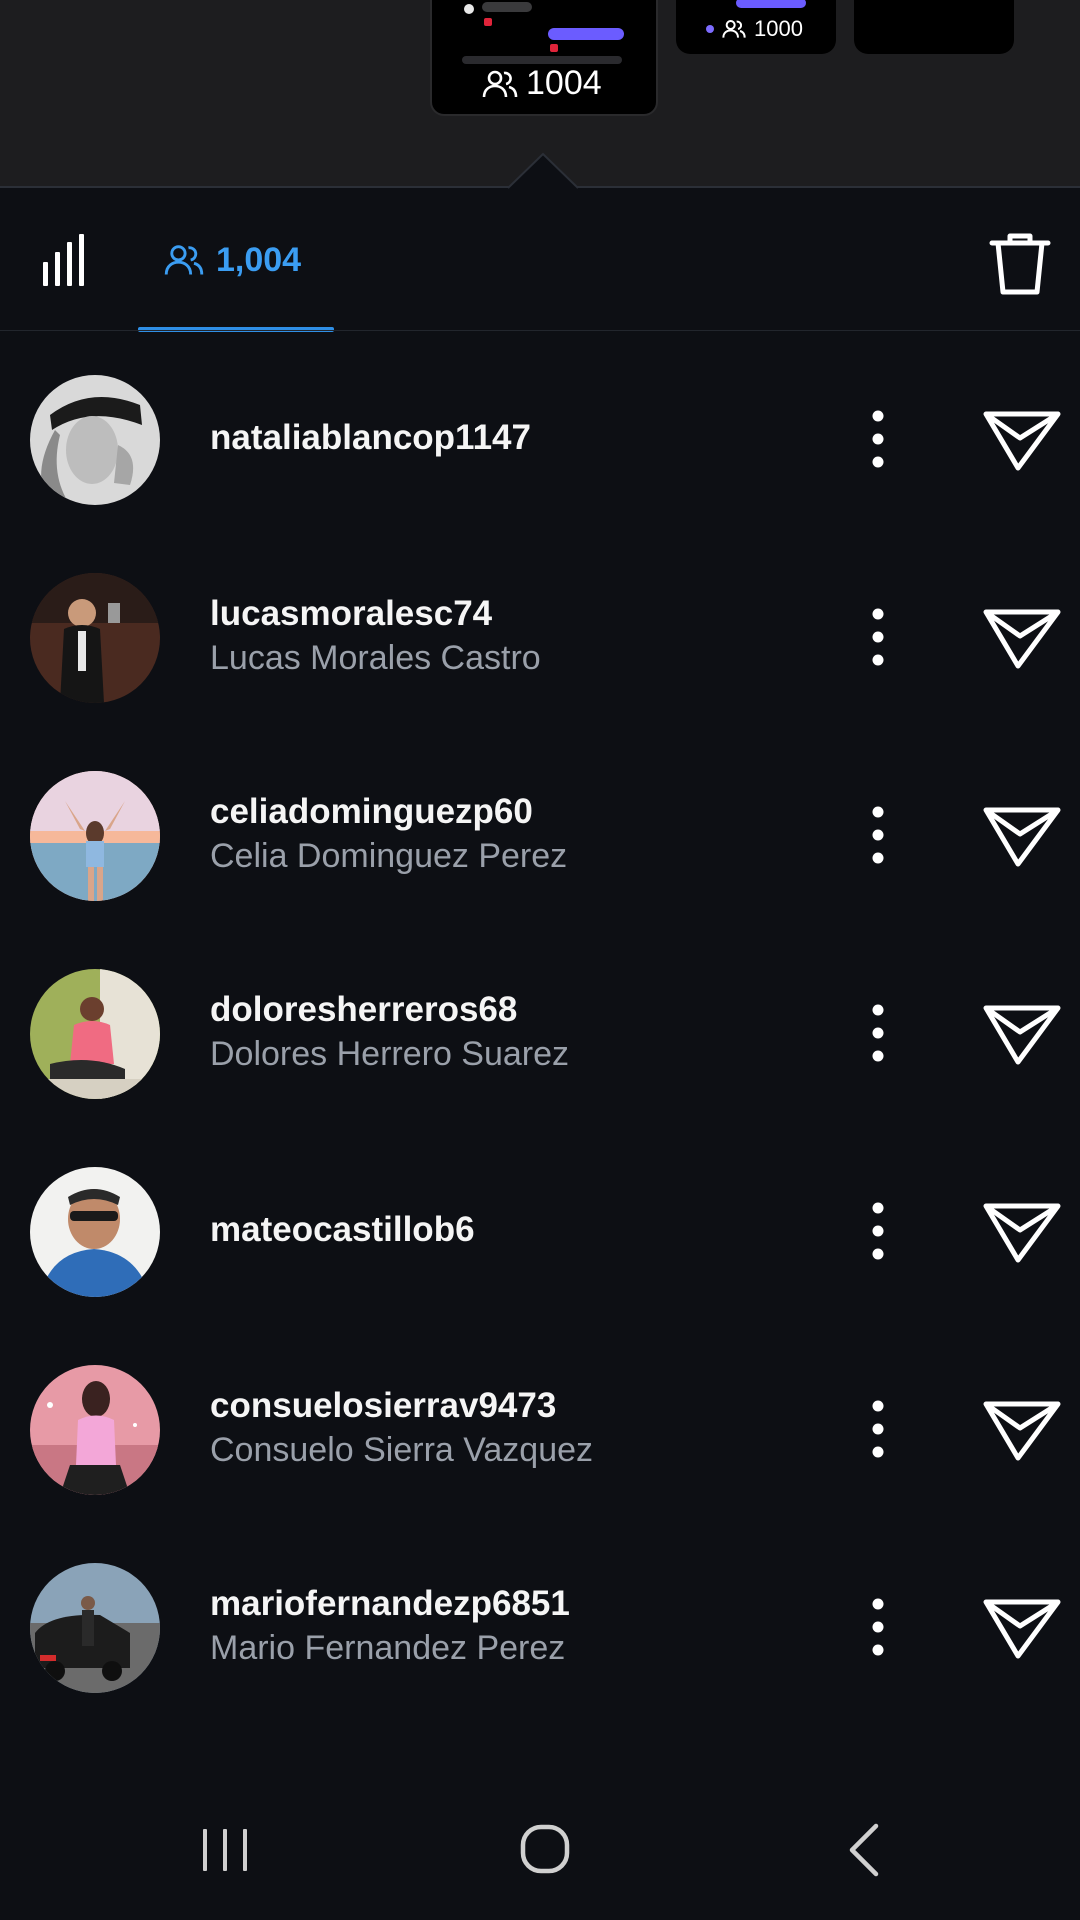  I want to click on divider, so click(540, 330).